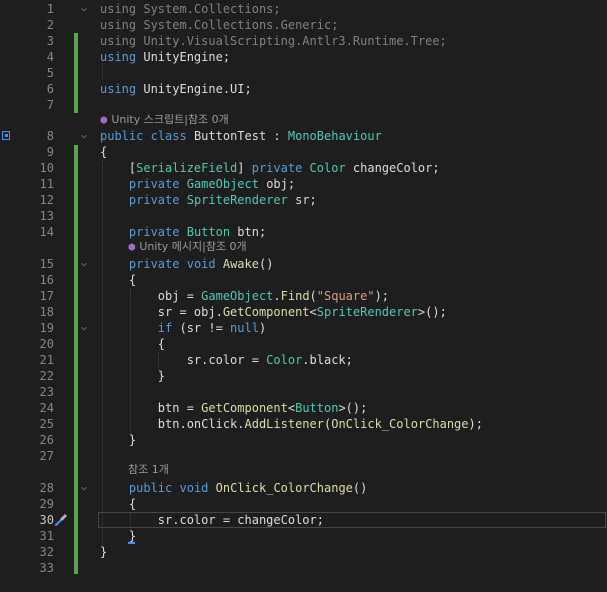 This screenshot has height=592, width=607. Describe the element at coordinates (303, 152) in the screenshot. I see `code-line: 9 {` at that location.